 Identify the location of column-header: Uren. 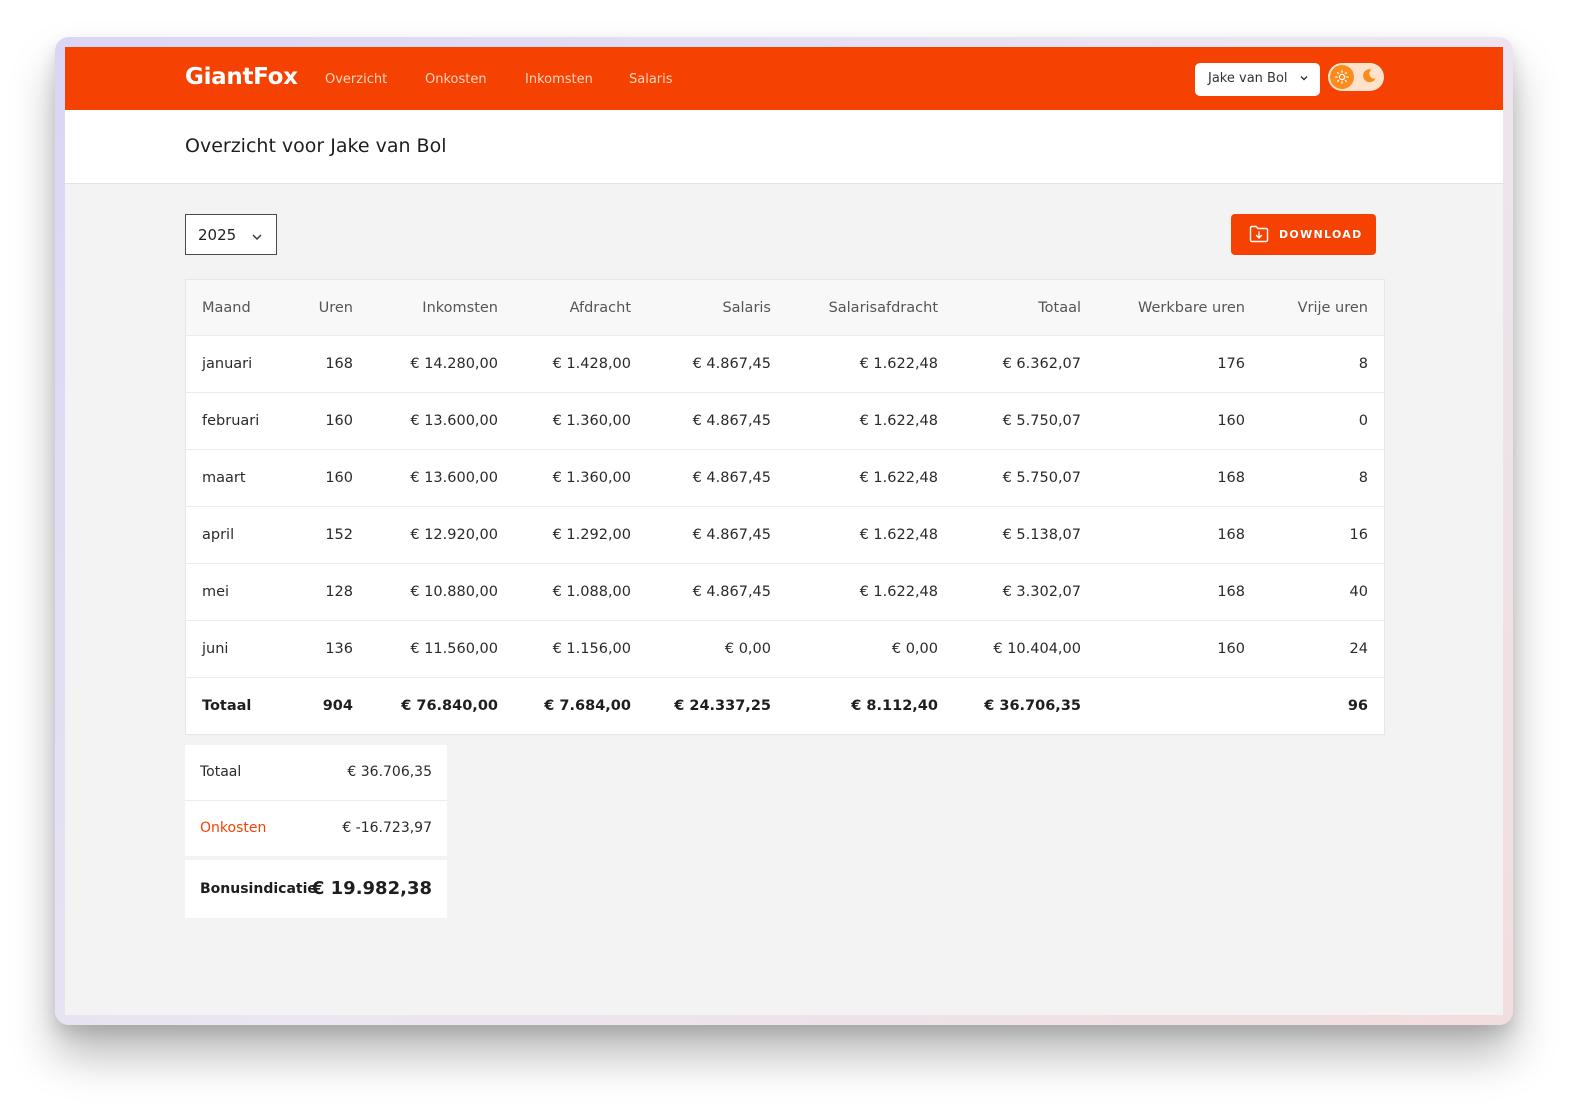
(327, 308).